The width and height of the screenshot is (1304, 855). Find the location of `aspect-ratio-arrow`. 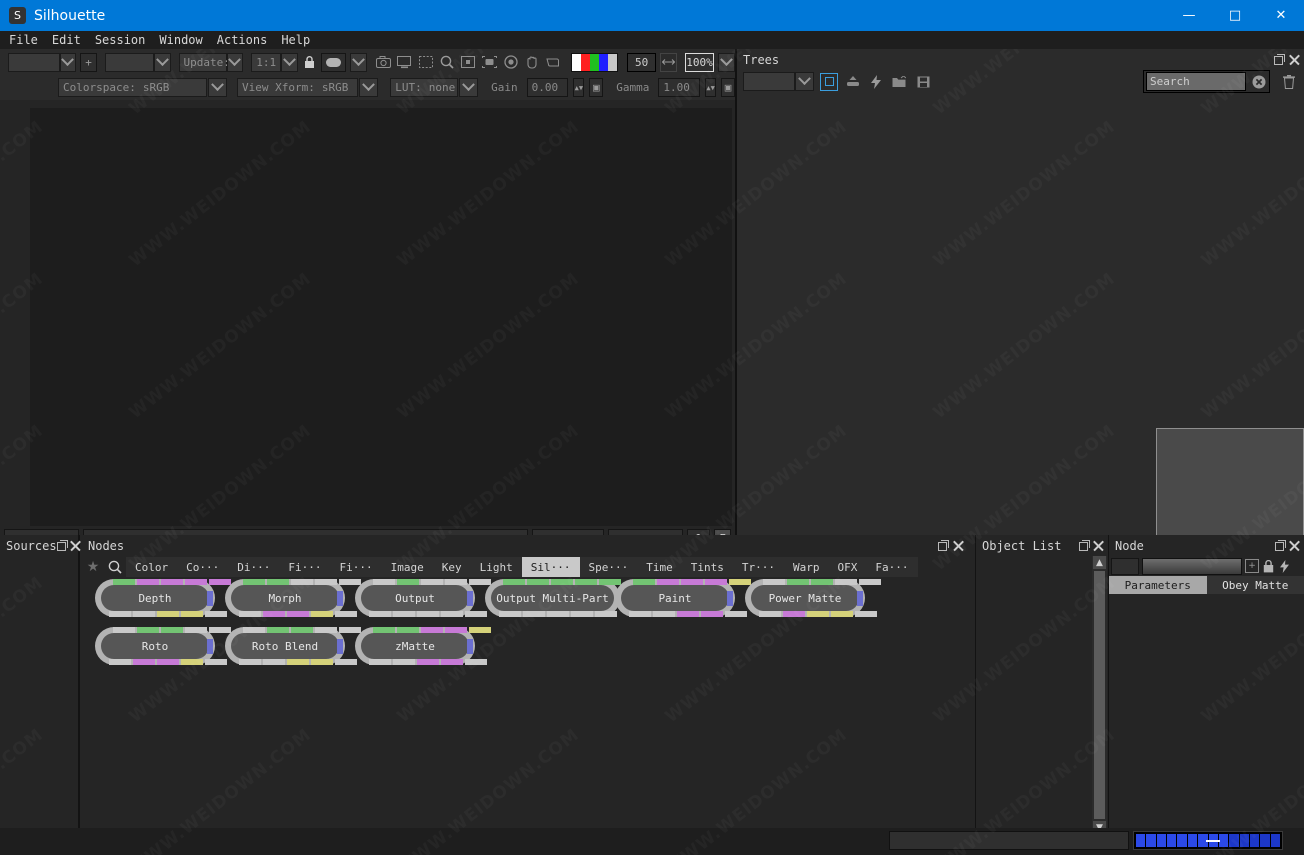

aspect-ratio-arrow is located at coordinates (289, 62).